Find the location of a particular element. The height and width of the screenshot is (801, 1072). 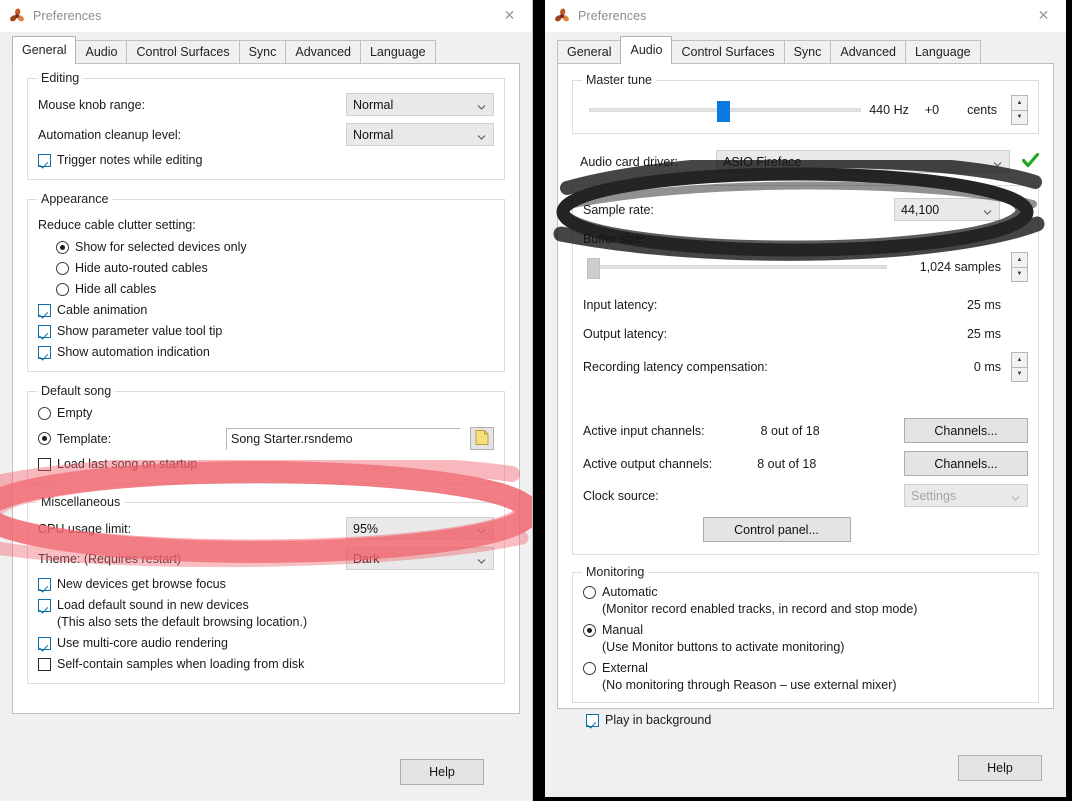

checkbox-play-in-background: Play in background is located at coordinates (819, 720).